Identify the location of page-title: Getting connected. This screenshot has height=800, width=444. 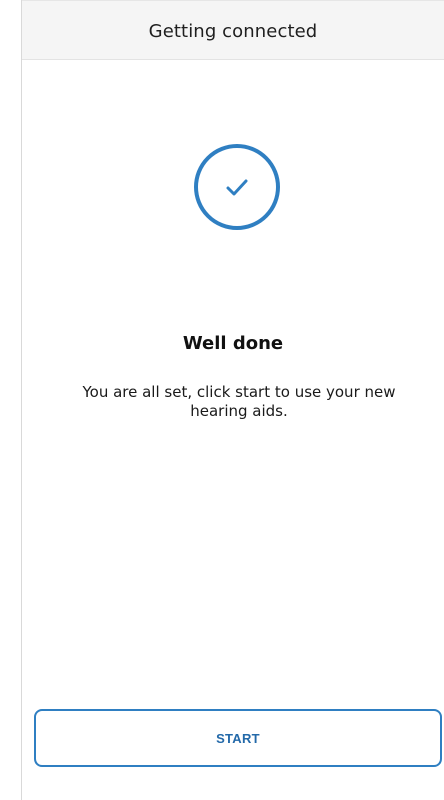
(233, 31).